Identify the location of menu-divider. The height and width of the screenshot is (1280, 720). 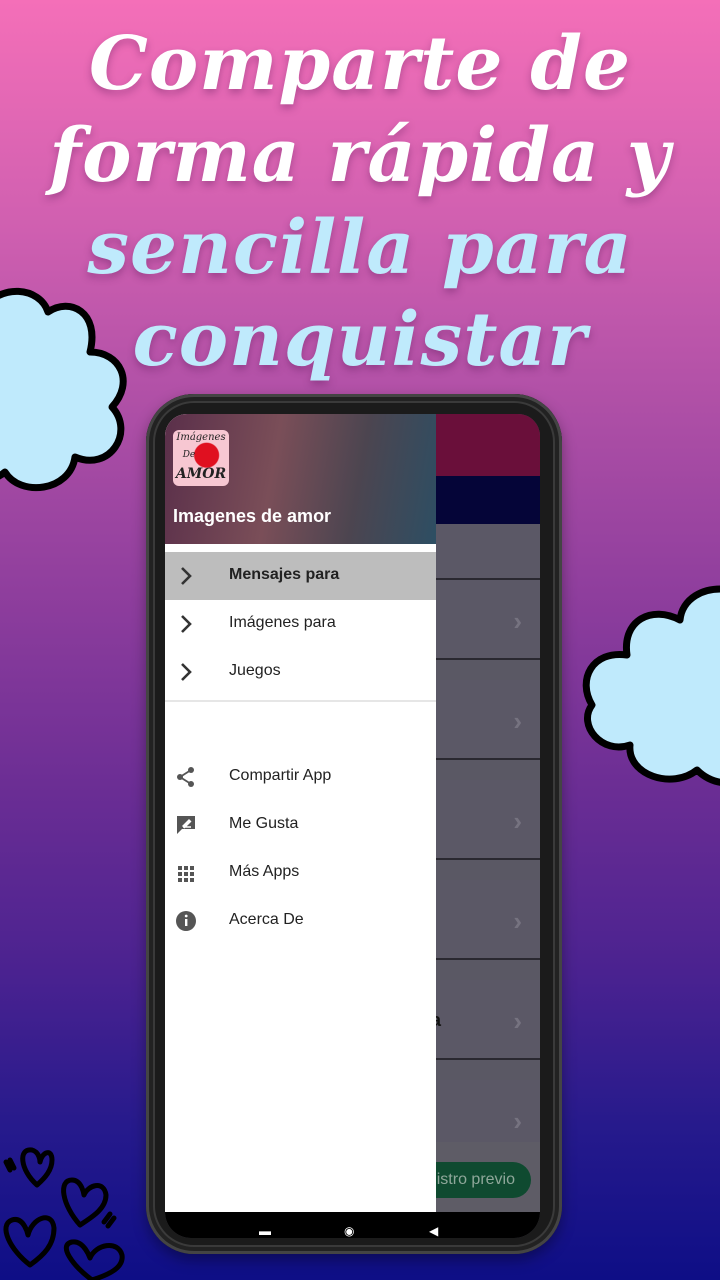
(300, 701).